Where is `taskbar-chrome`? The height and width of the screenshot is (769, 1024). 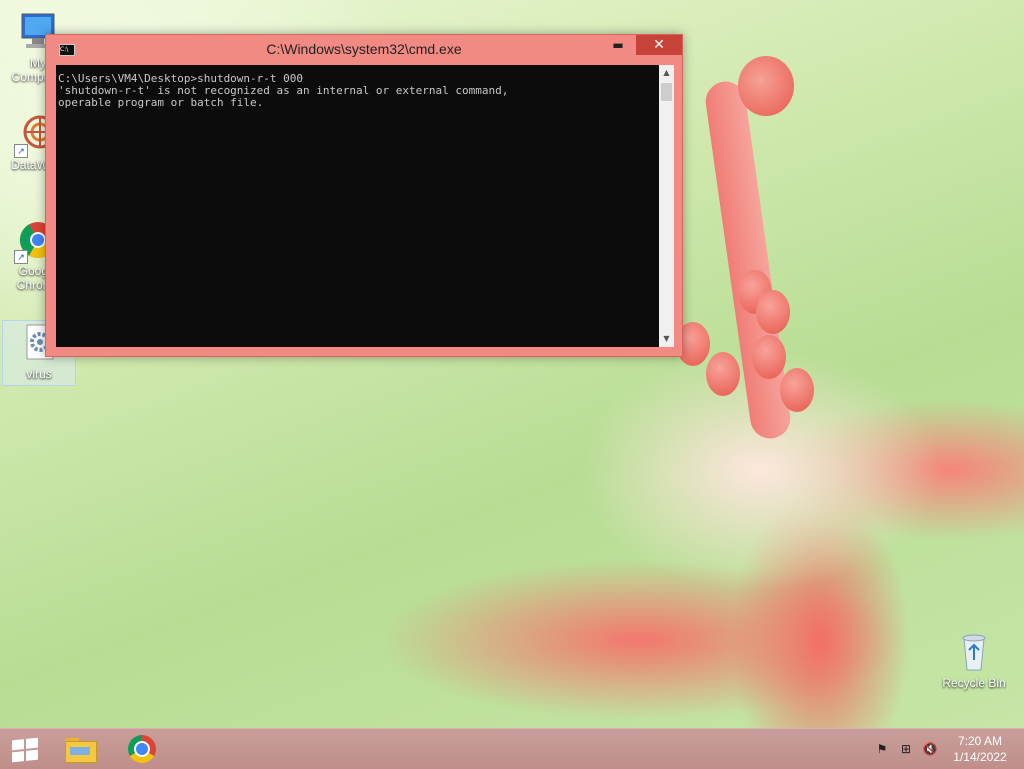
taskbar-chrome is located at coordinates (142, 749).